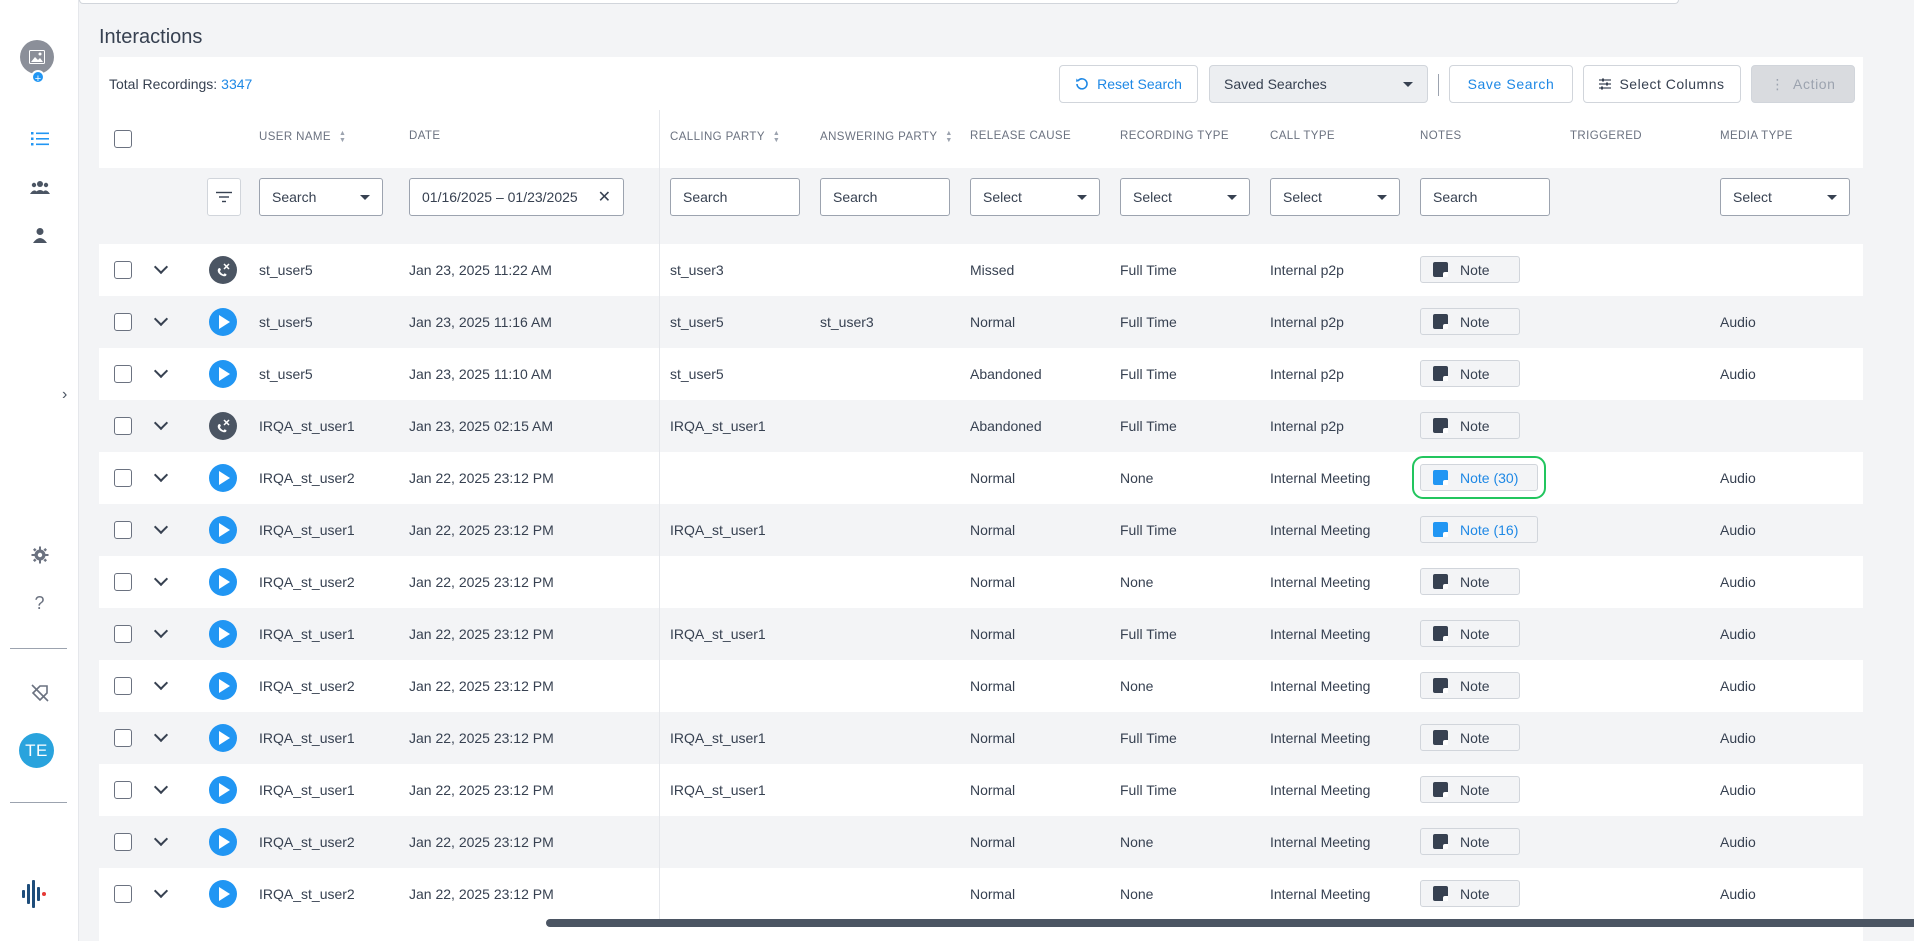 This screenshot has width=1914, height=941. What do you see at coordinates (1606, 136) in the screenshot?
I see `col-triggered: TRIGGERED` at bounding box center [1606, 136].